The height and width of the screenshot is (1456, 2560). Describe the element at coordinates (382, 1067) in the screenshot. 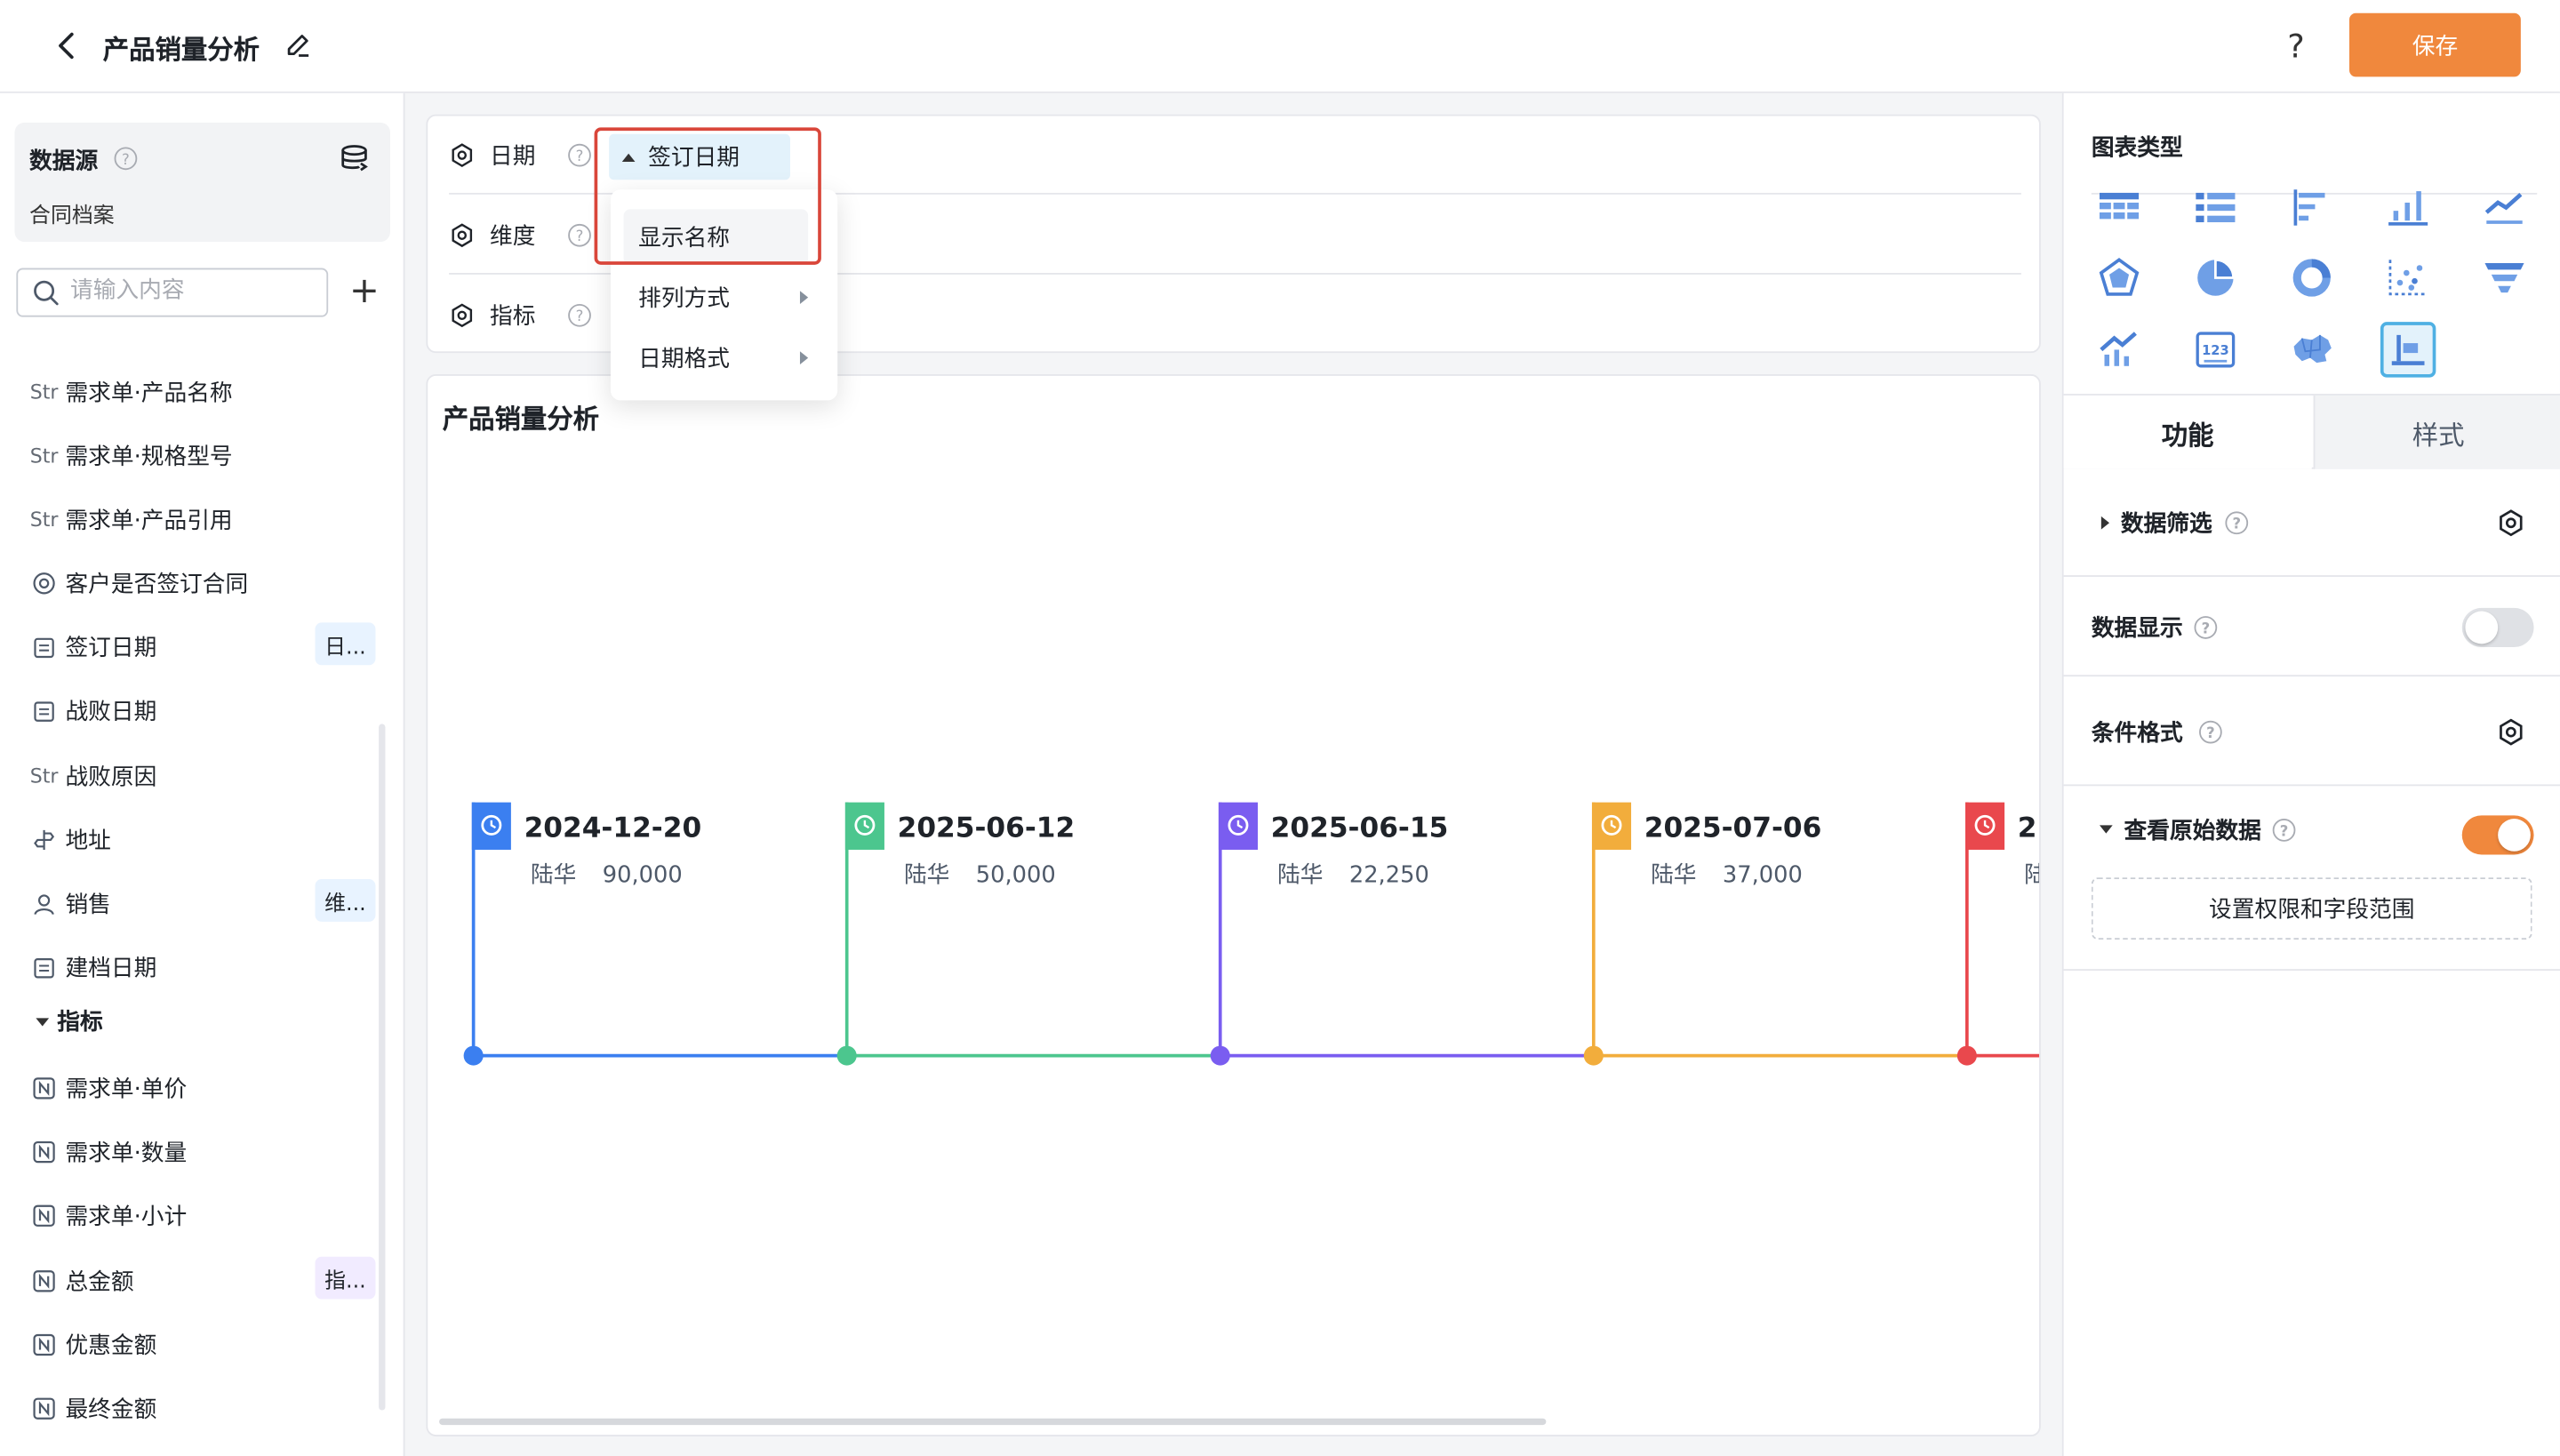

I see `sidebar-scrollbar` at that location.